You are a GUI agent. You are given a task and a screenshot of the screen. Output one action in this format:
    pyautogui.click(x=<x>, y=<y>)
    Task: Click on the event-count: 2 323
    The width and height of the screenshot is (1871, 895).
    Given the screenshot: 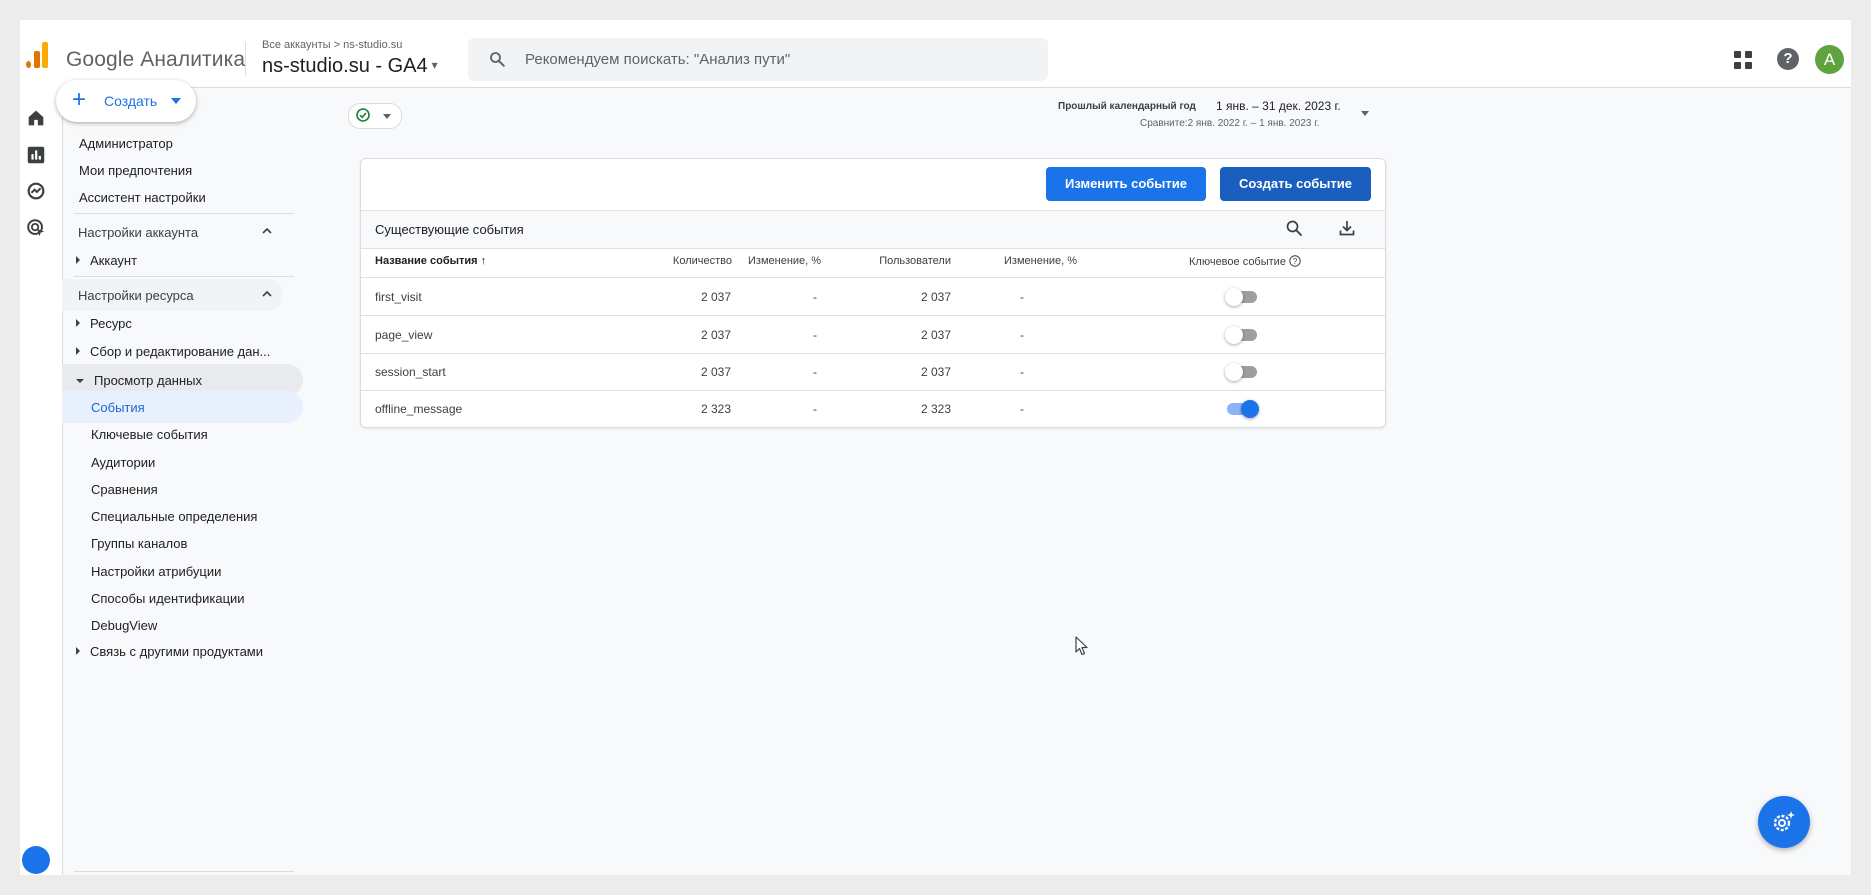 What is the action you would take?
    pyautogui.click(x=715, y=409)
    